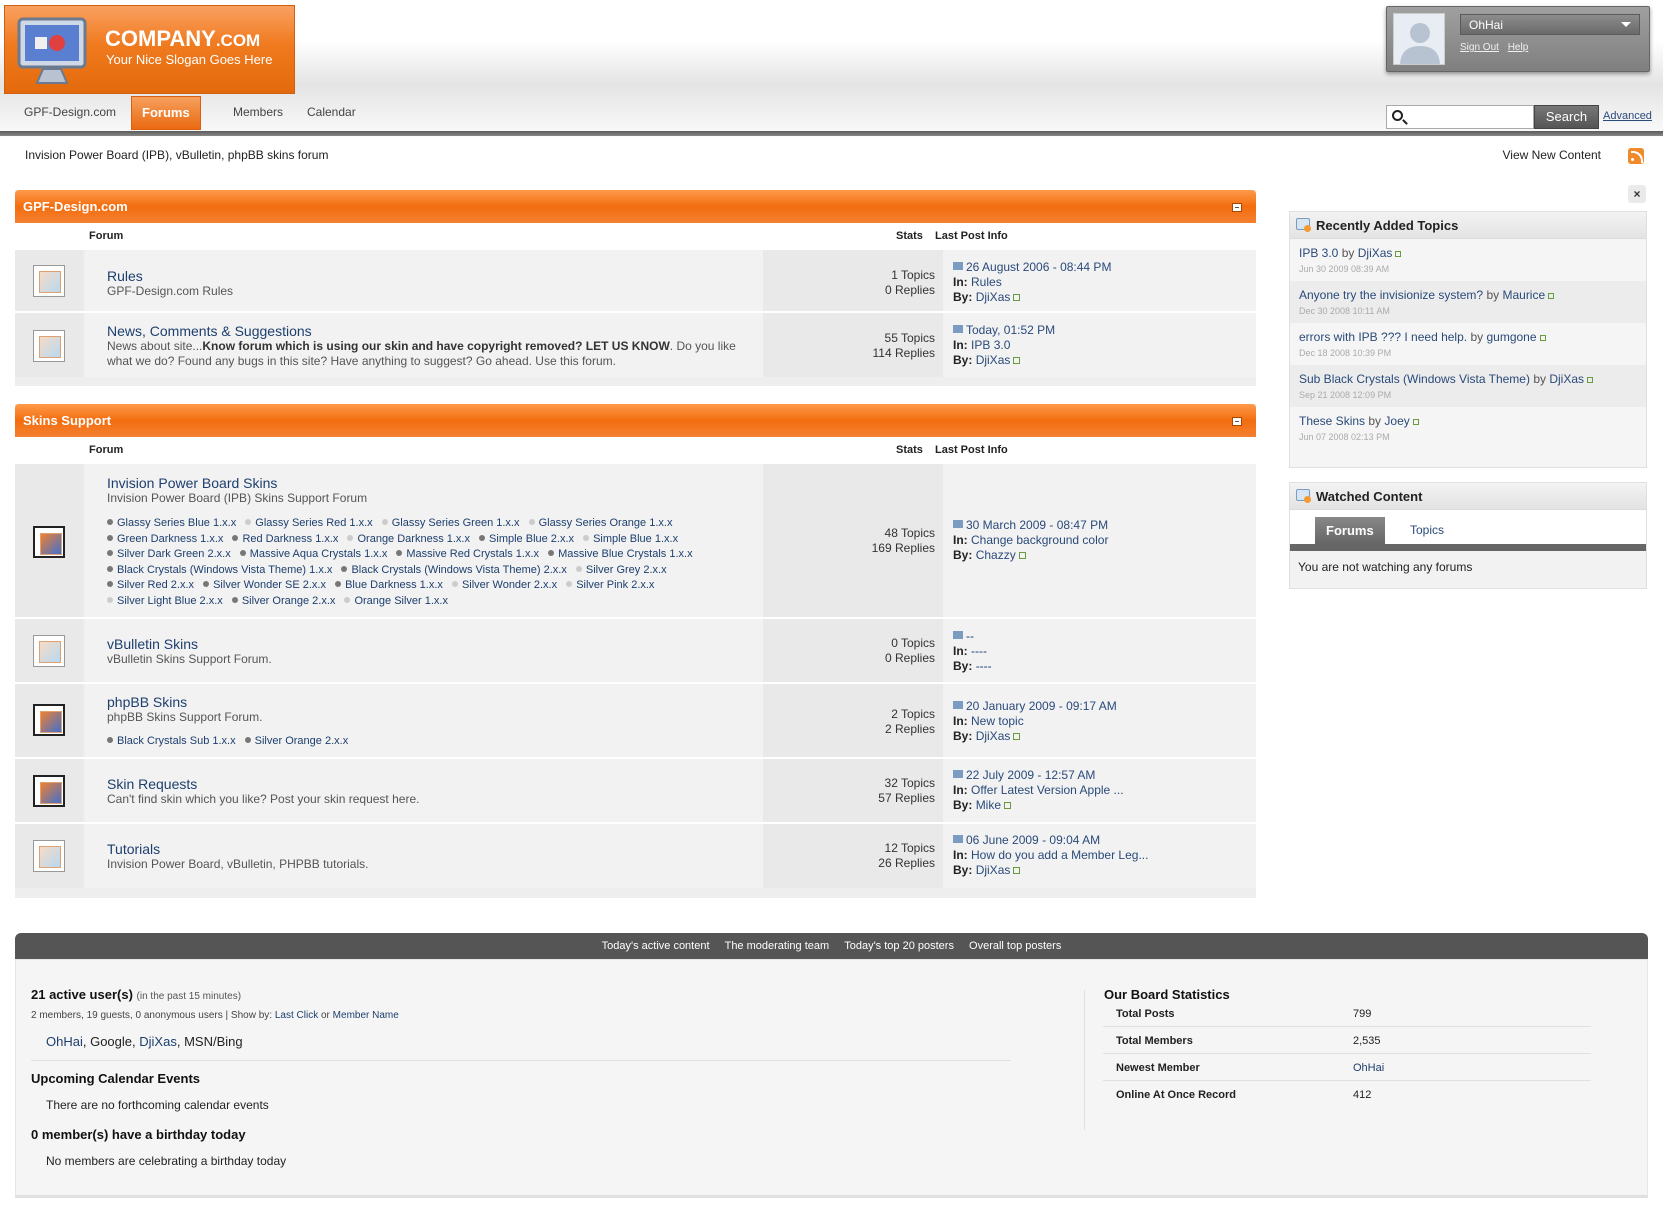 This screenshot has width=1663, height=1218. What do you see at coordinates (990, 345) in the screenshot?
I see `last-post-topic: IPB 3.0` at bounding box center [990, 345].